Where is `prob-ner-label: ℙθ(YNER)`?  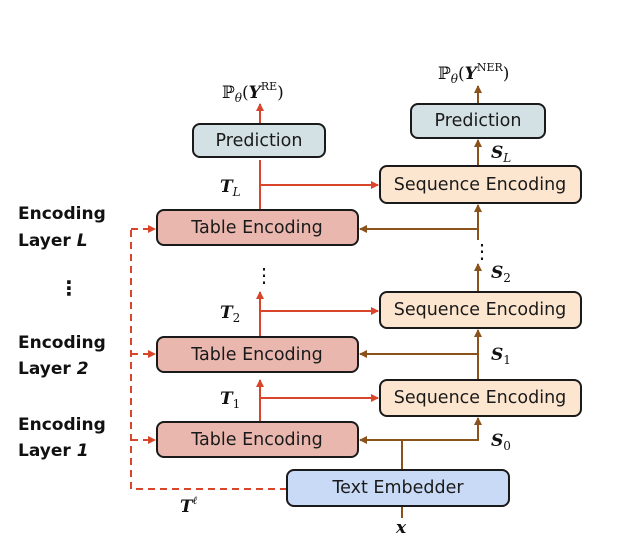
prob-ner-label: ℙθ(YNER) is located at coordinates (473, 73).